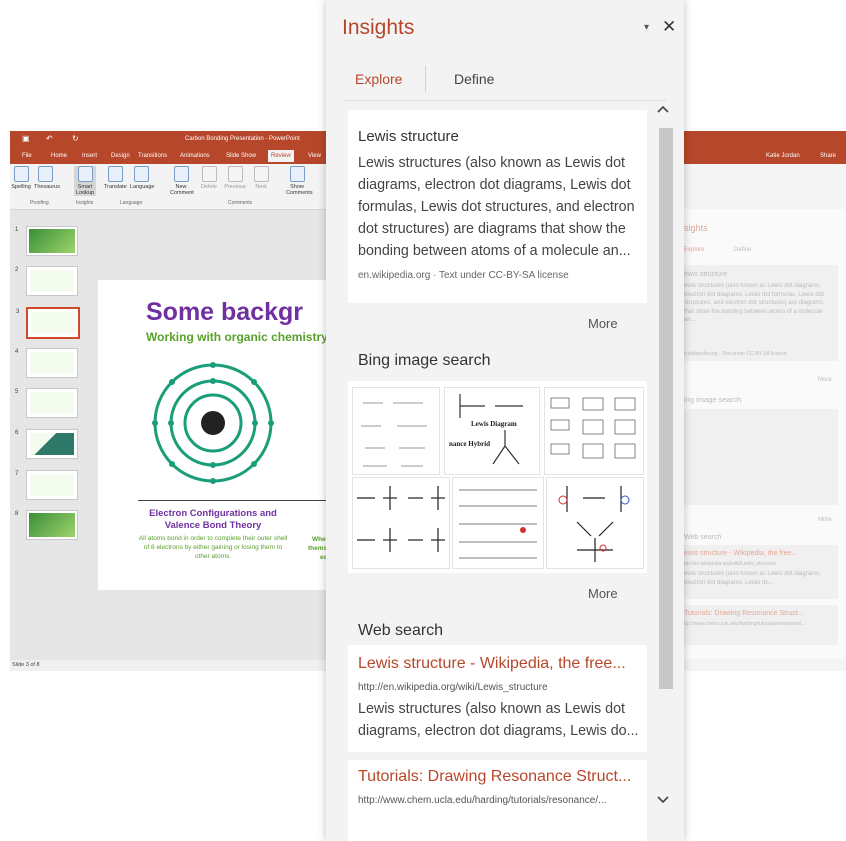 Image resolution: width=846 pixels, height=841 pixels. Describe the element at coordinates (469, 444) in the screenshot. I see `image-label: nance Hybrid` at that location.